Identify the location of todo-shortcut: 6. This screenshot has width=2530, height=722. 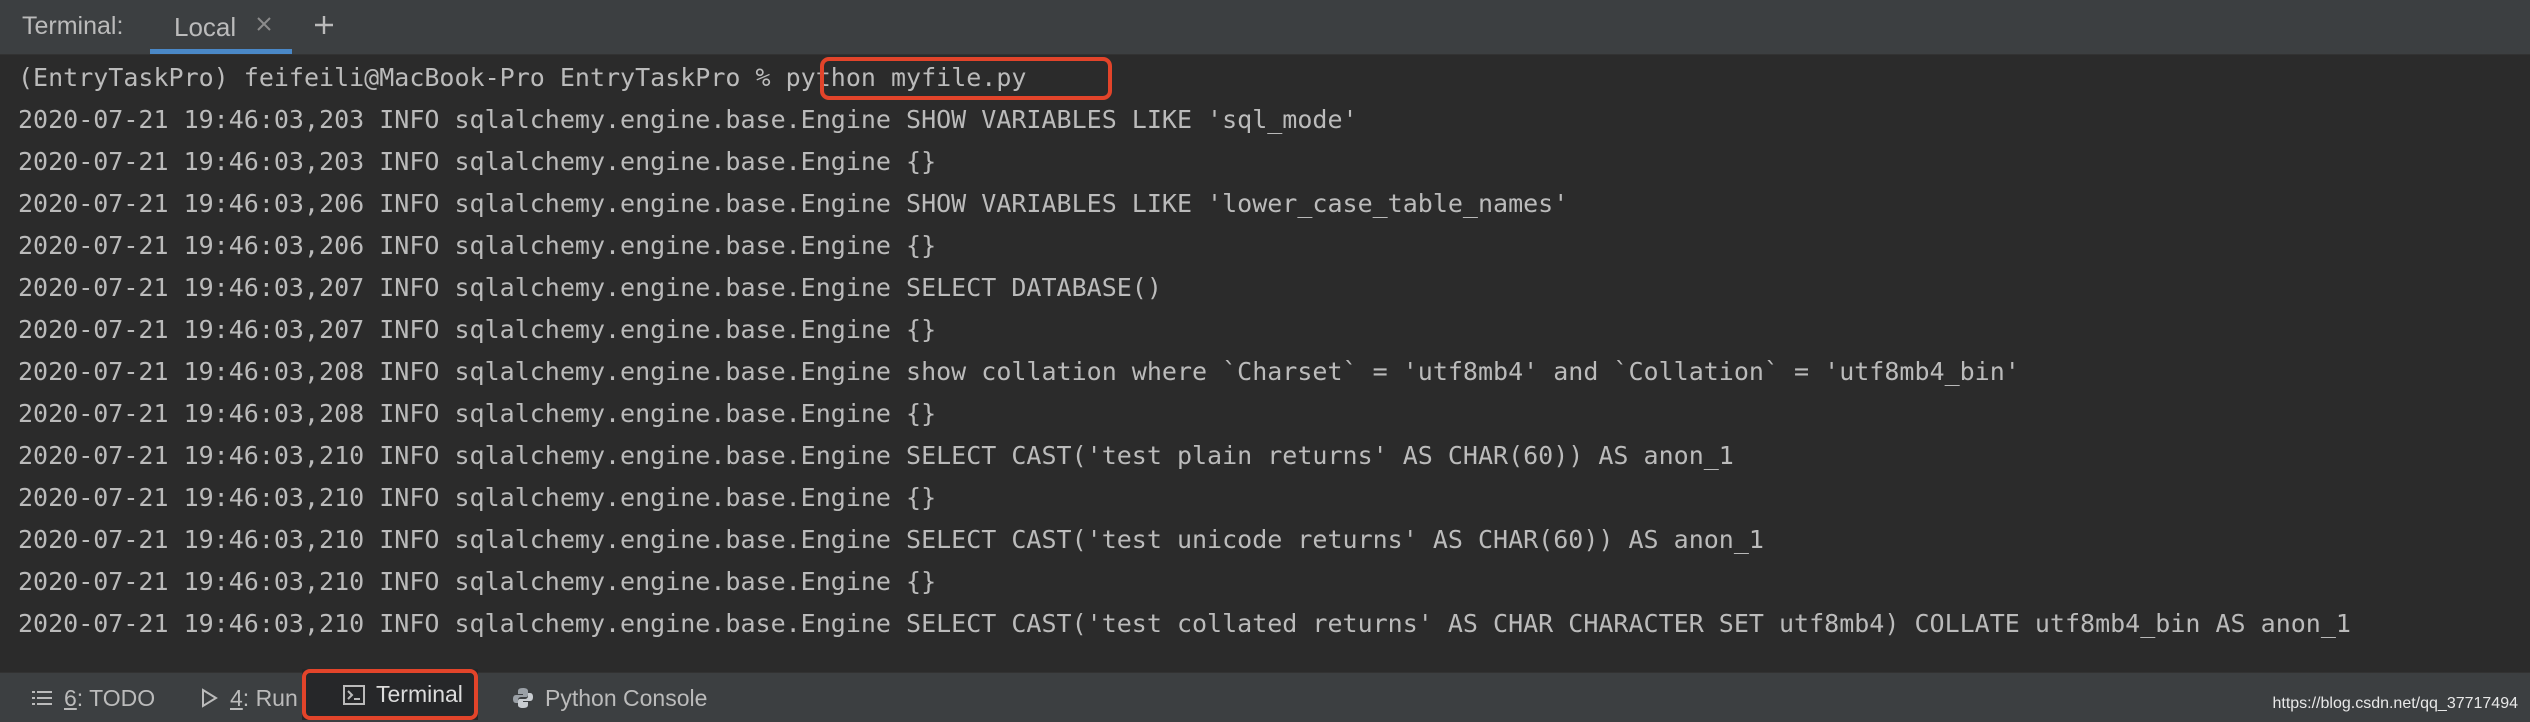
(70, 698).